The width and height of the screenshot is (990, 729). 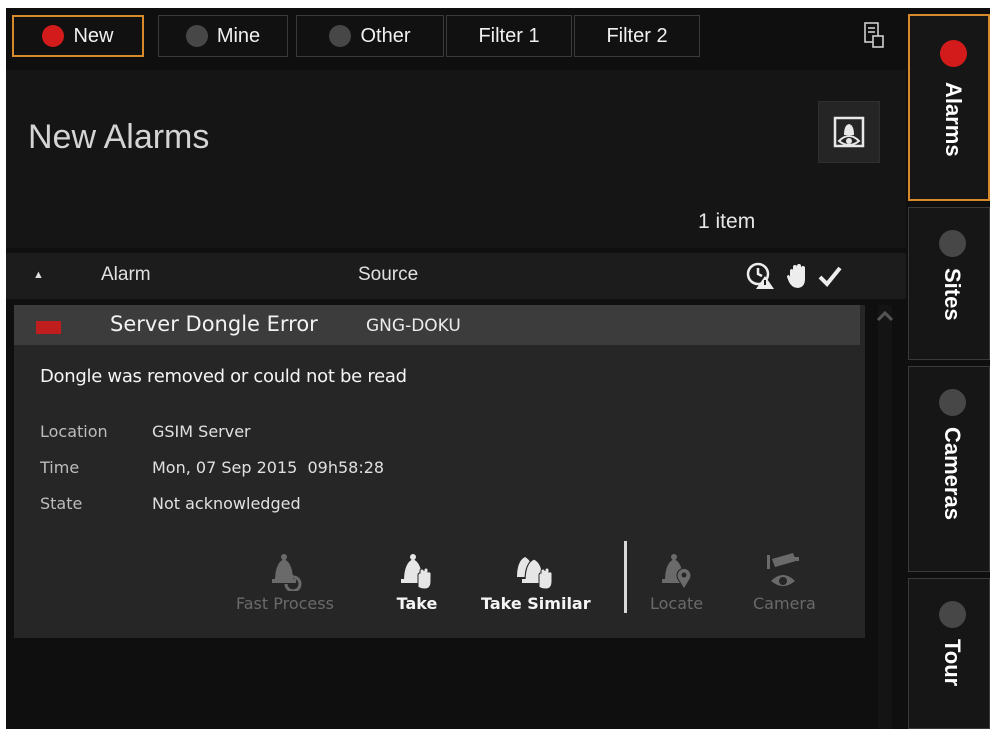 I want to click on checkmark-icon, so click(x=830, y=276).